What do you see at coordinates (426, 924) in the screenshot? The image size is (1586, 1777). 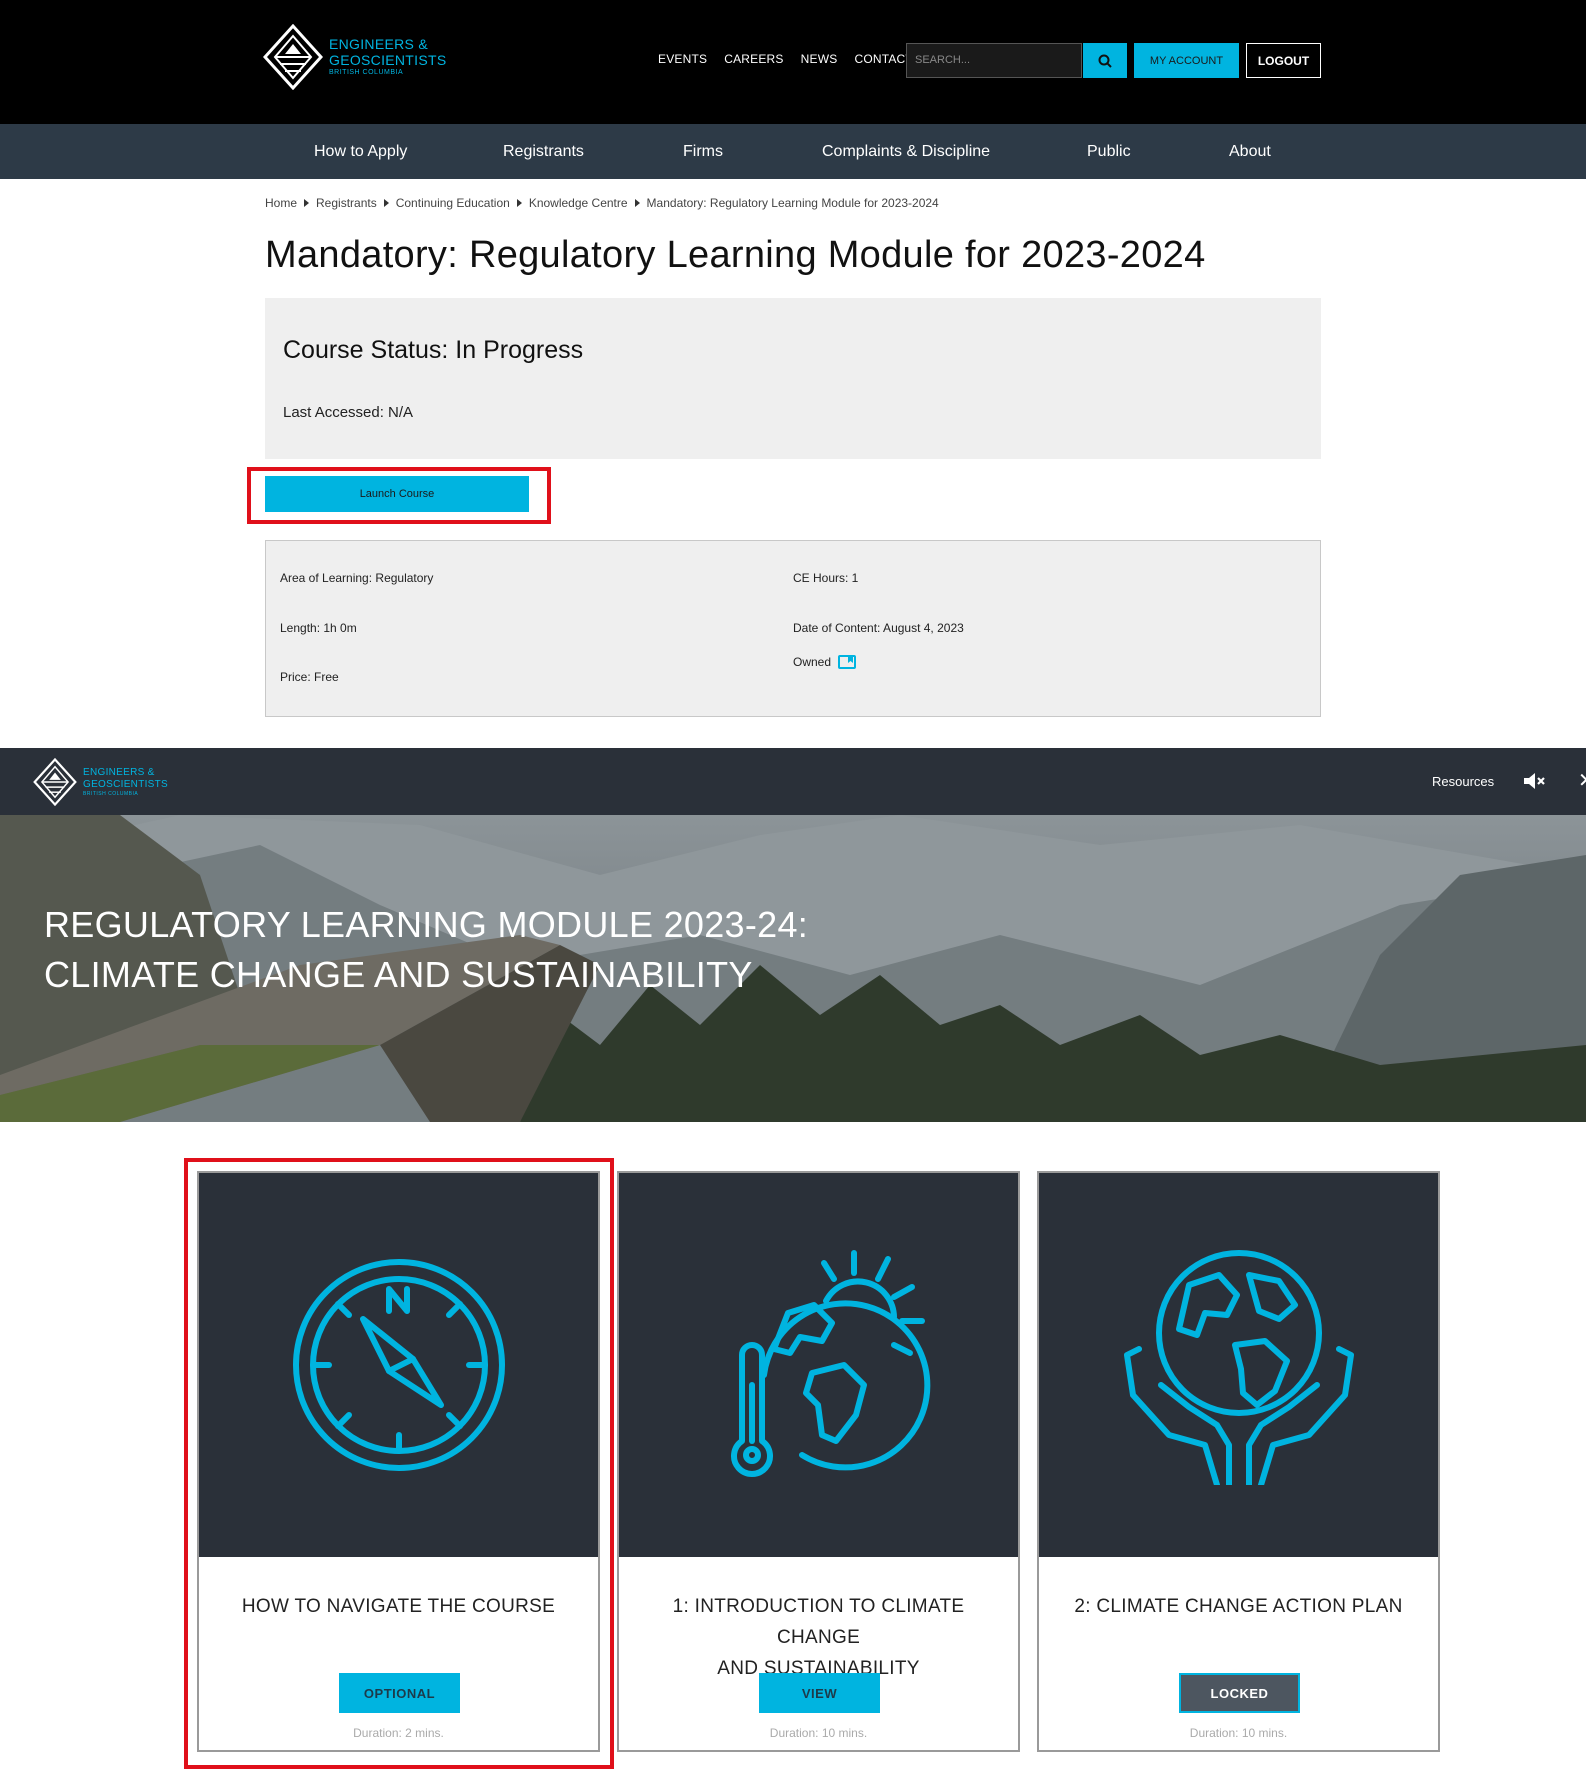 I see `hero-title-line-1: REGULATORY LEARNING MODULE 2023-24:` at bounding box center [426, 924].